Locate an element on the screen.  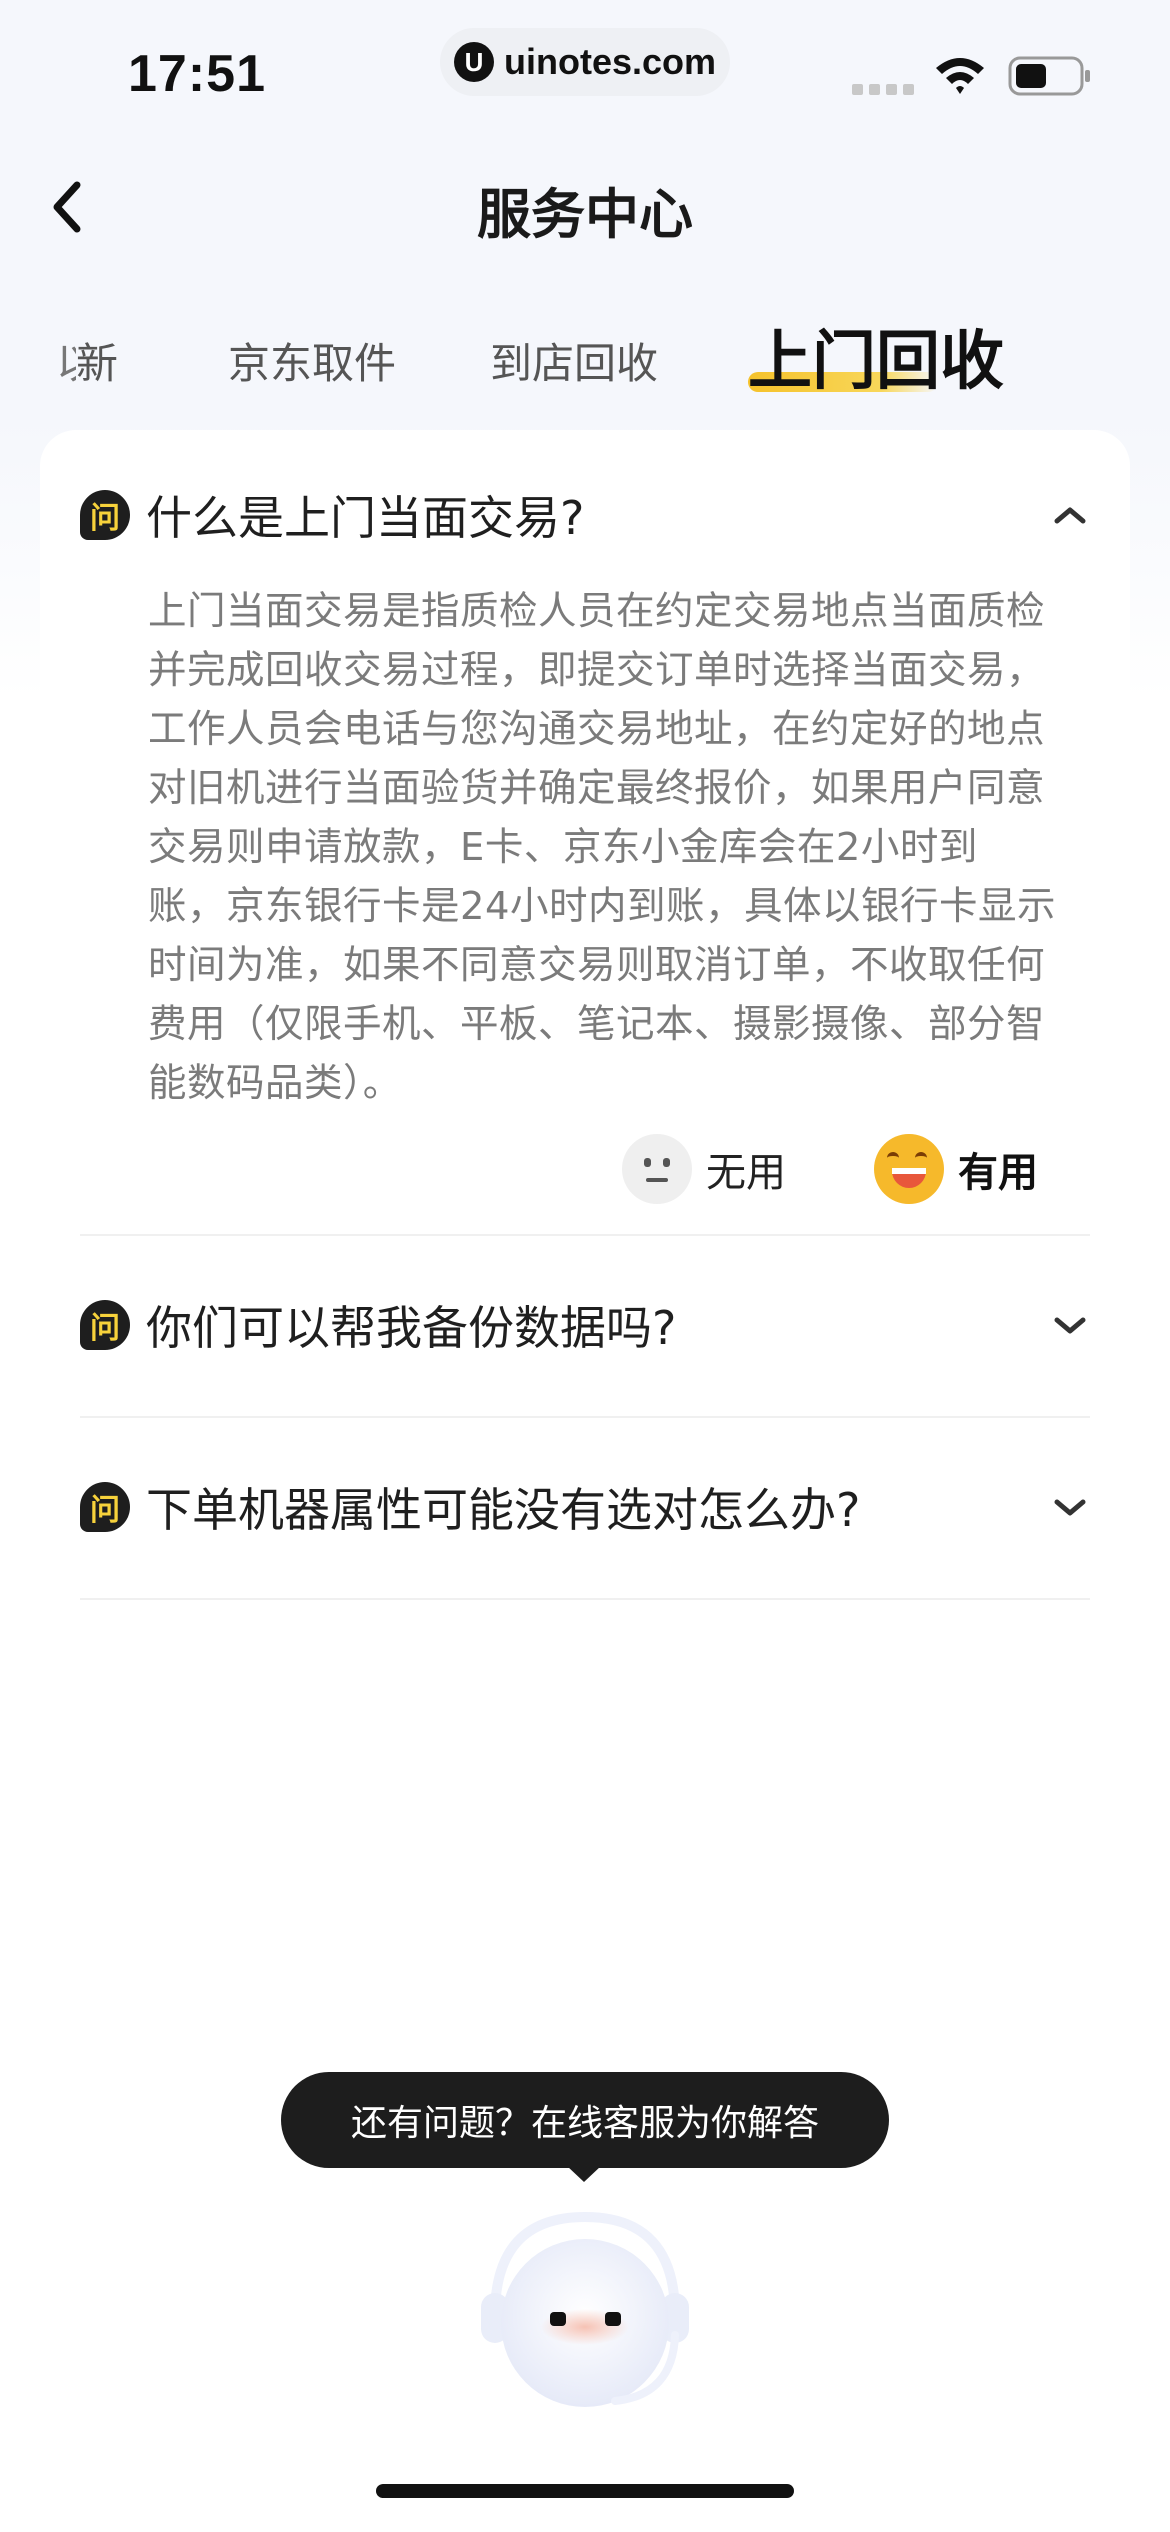
faq-question-3: 问 下单机器属性可能没有选对怎么办? is located at coordinates (585, 1507).